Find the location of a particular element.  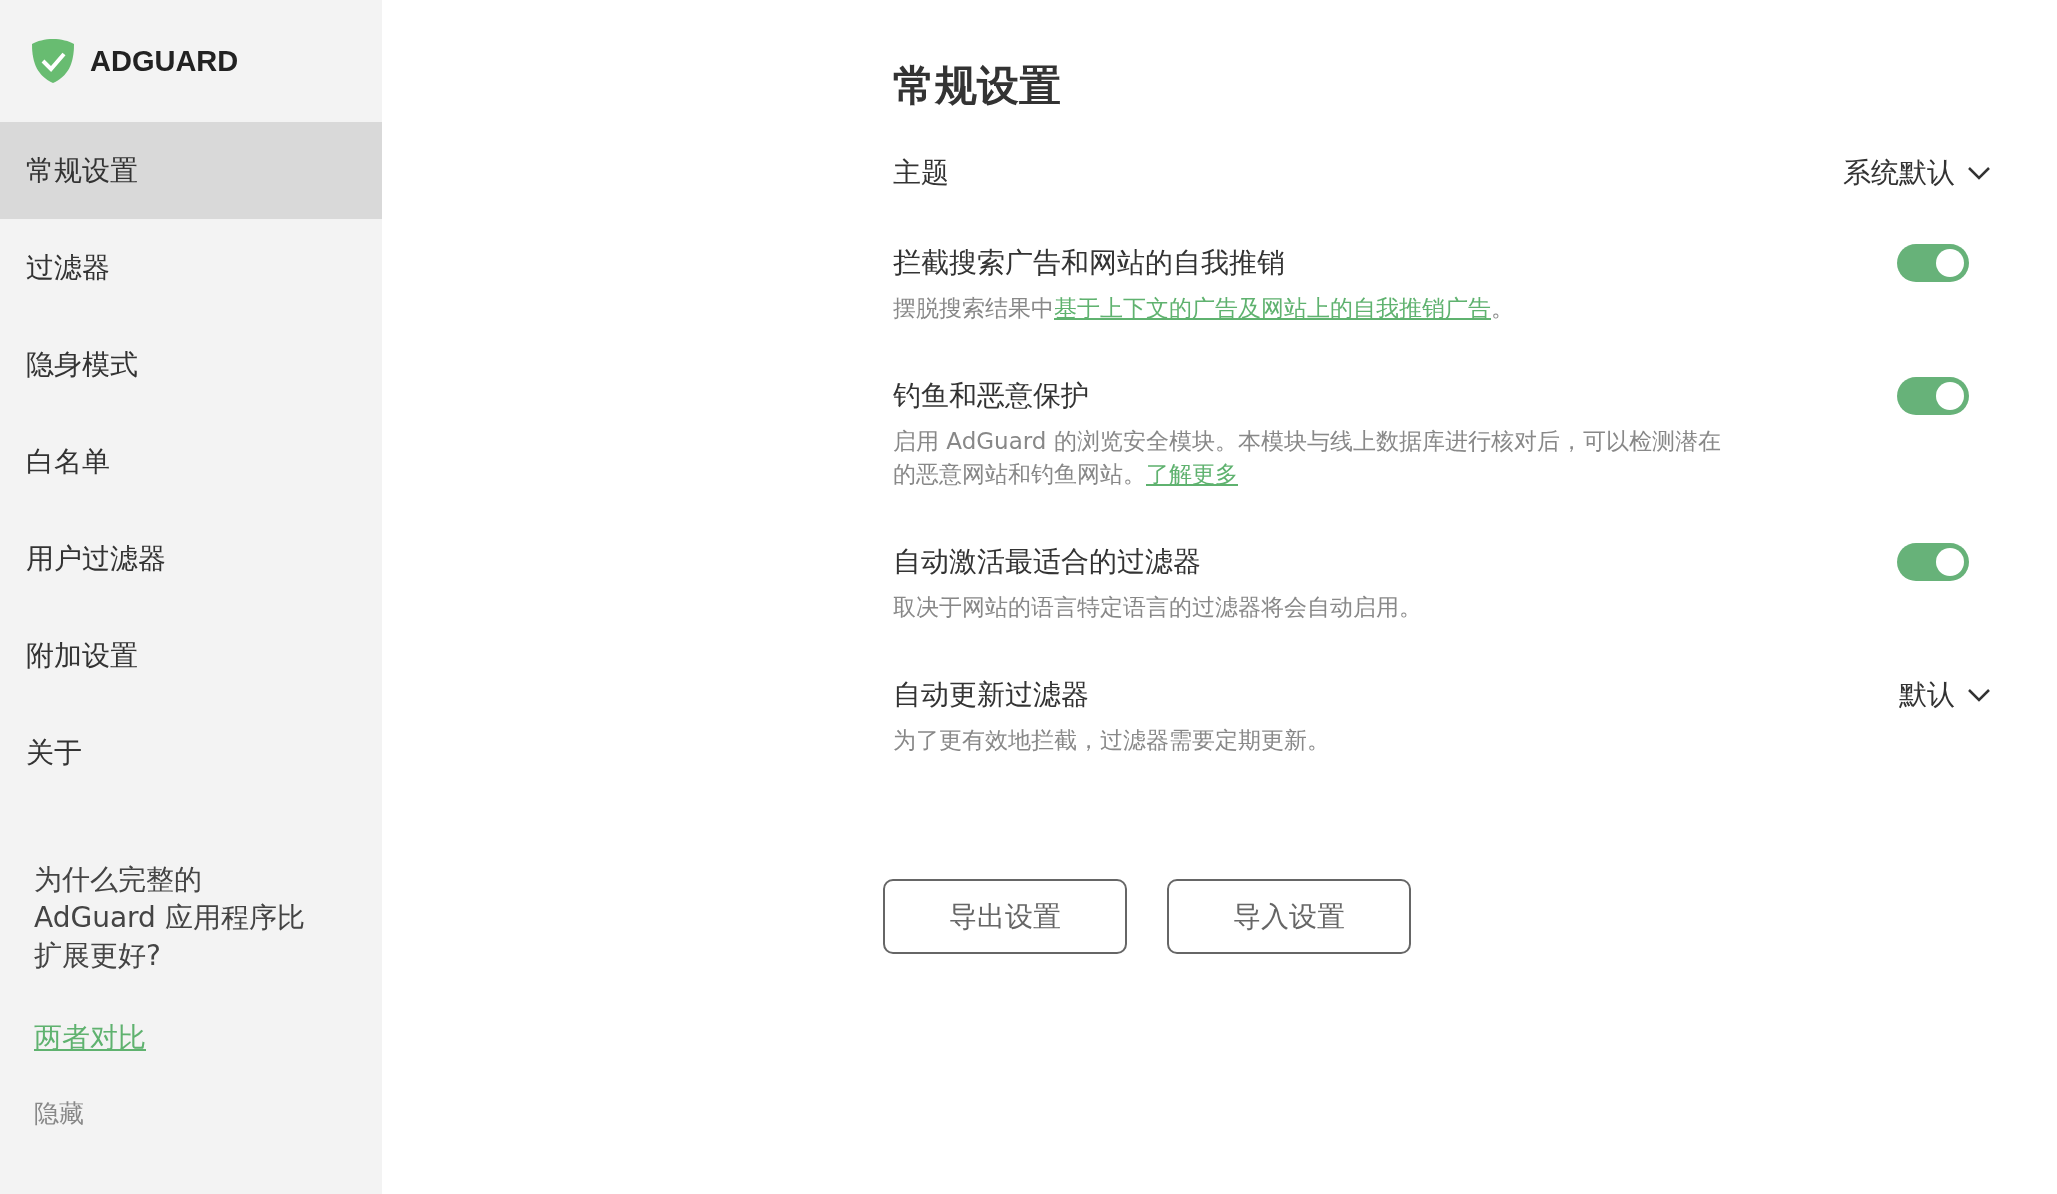

setting-title: 钓鱼和恶意保护 is located at coordinates (991, 396).